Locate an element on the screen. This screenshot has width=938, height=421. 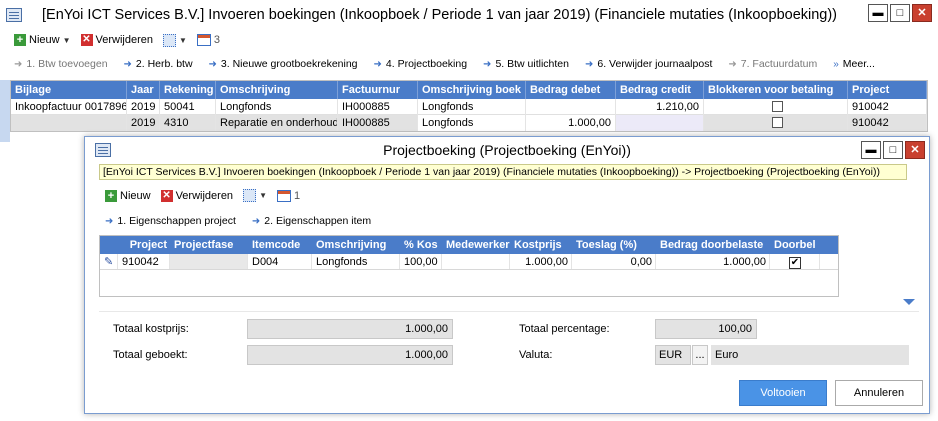
cell-bijlage: Inkoopfactuur 0017896 is located at coordinates (69, 106).